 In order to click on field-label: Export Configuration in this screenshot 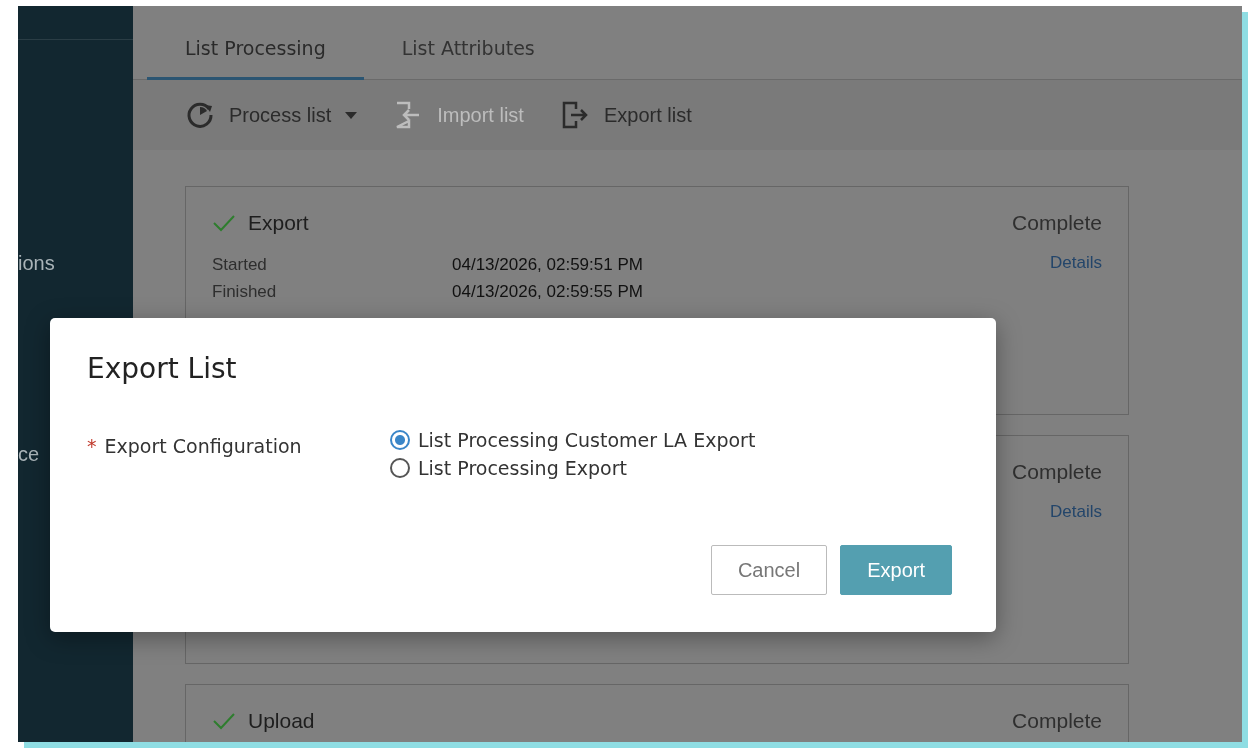, I will do `click(203, 447)`.